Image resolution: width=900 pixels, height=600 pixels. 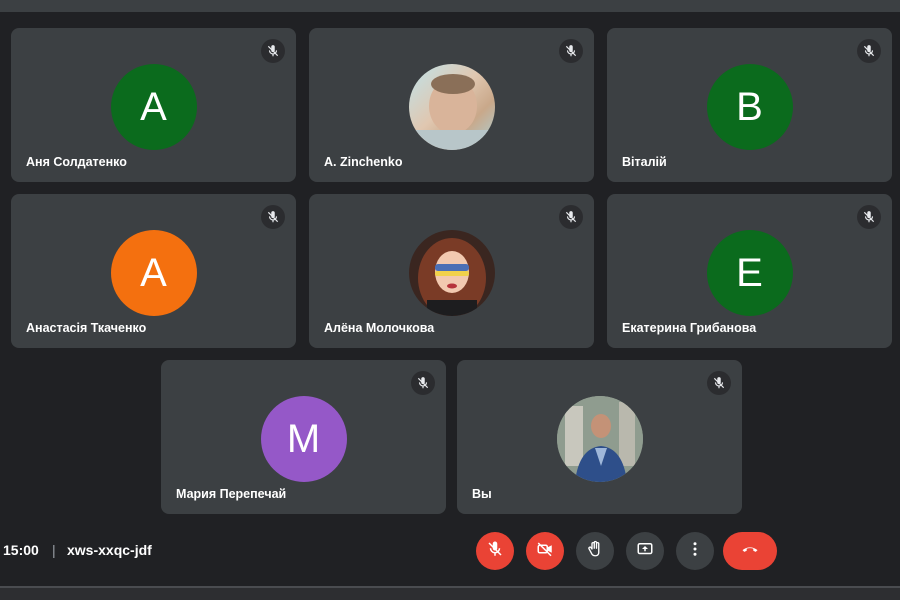 I want to click on present-screen-icon, so click(x=645, y=551).